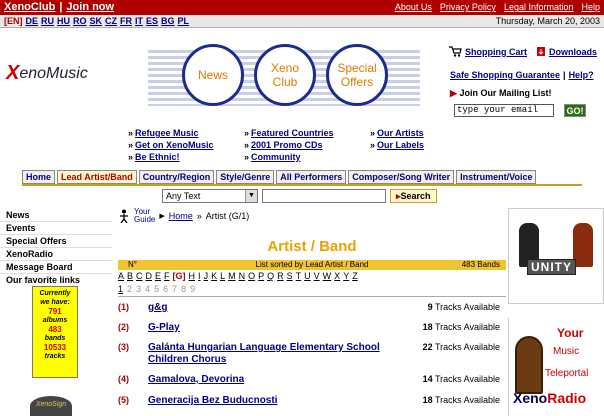  Describe the element at coordinates (505, 75) in the screenshot. I see `safe-shopping-link: Safe Shopping Guarantee` at that location.